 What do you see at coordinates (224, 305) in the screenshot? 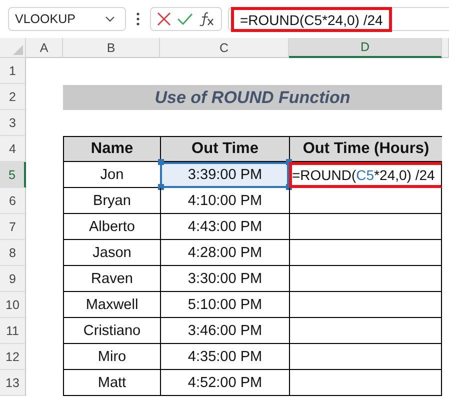
I see `table-cell: 5:10:00 PM` at bounding box center [224, 305].